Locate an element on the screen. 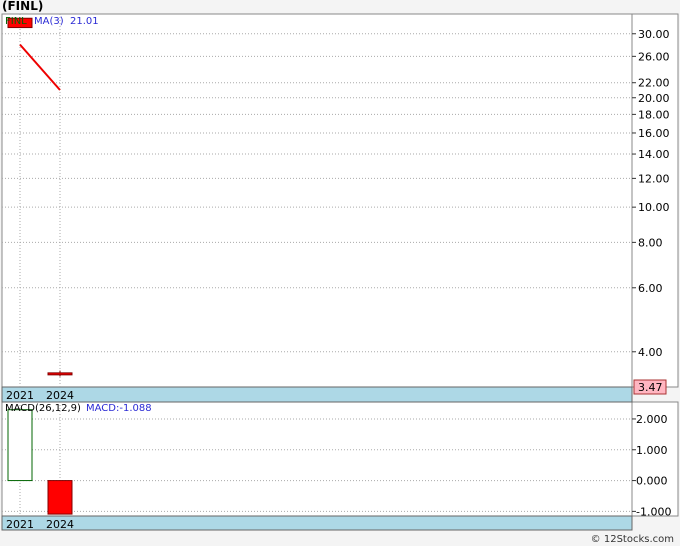 The height and width of the screenshot is (546, 680). price-tick-label: 18.00 is located at coordinates (654, 114).